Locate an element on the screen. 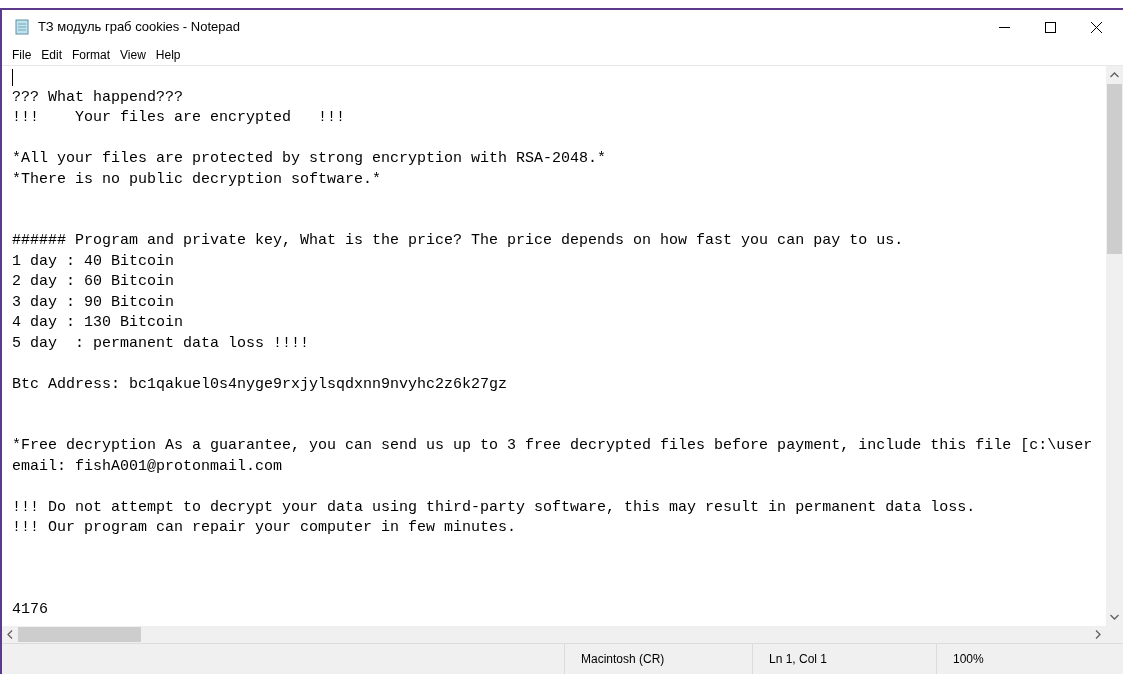  text-line: ??? What happend??? is located at coordinates (98, 97).